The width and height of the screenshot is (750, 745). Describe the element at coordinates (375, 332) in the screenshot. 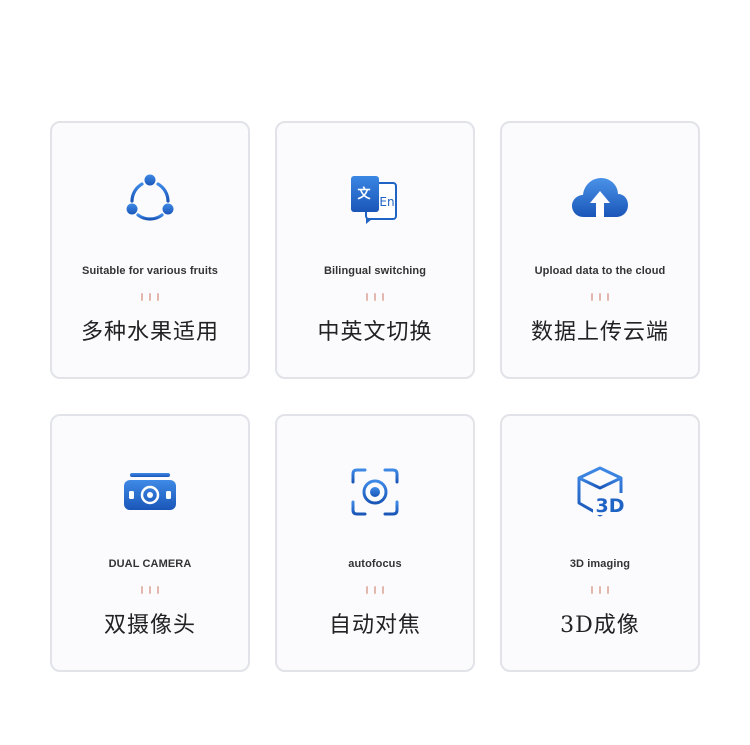

I see `feature-zh-label: 中英文切换` at that location.